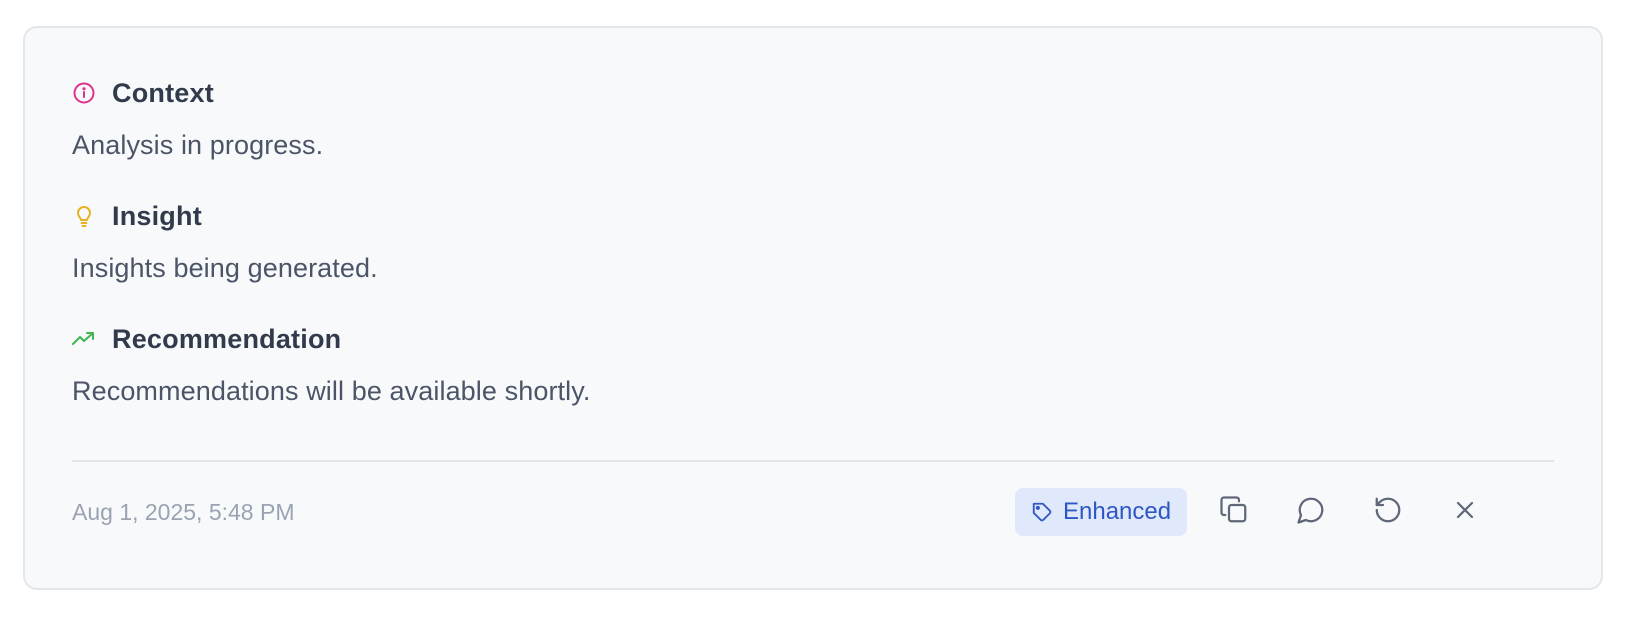  I want to click on recommendation-header: Recommendation, so click(206, 339).